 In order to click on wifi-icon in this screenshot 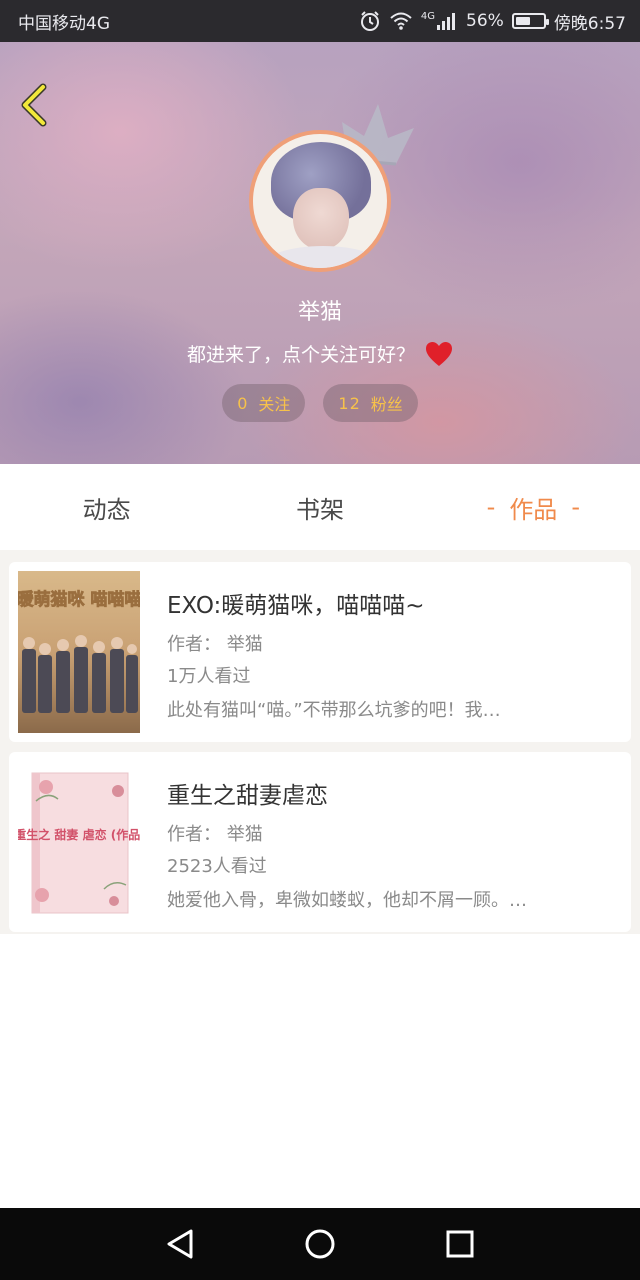, I will do `click(401, 21)`.